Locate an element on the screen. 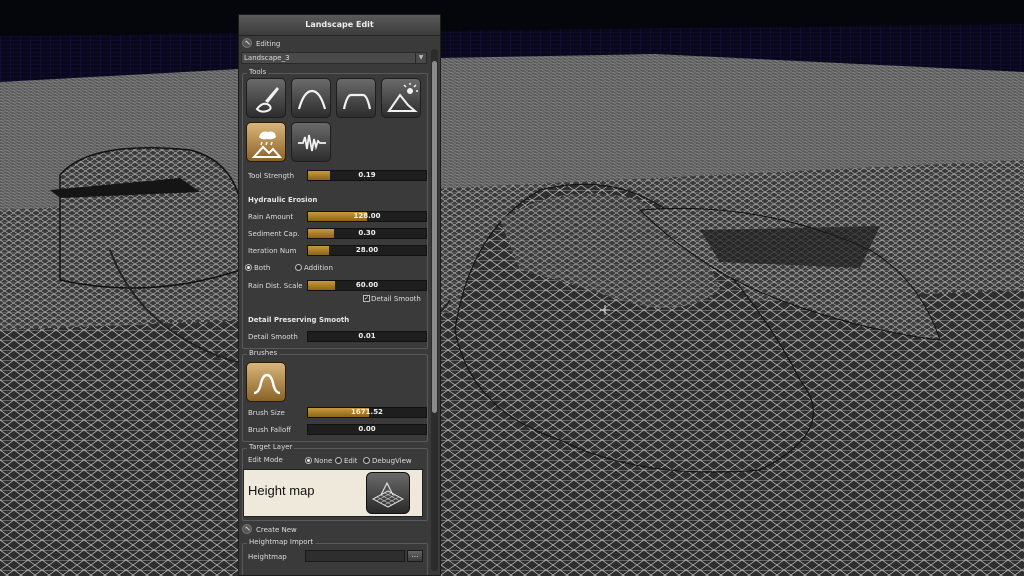 The image size is (1024, 576). radio-none: None is located at coordinates (318, 461).